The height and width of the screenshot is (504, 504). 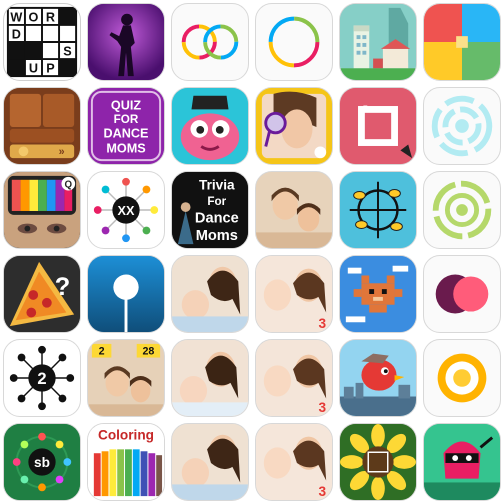 I want to click on app-icon-number-two-dots: 2, so click(x=42, y=378).